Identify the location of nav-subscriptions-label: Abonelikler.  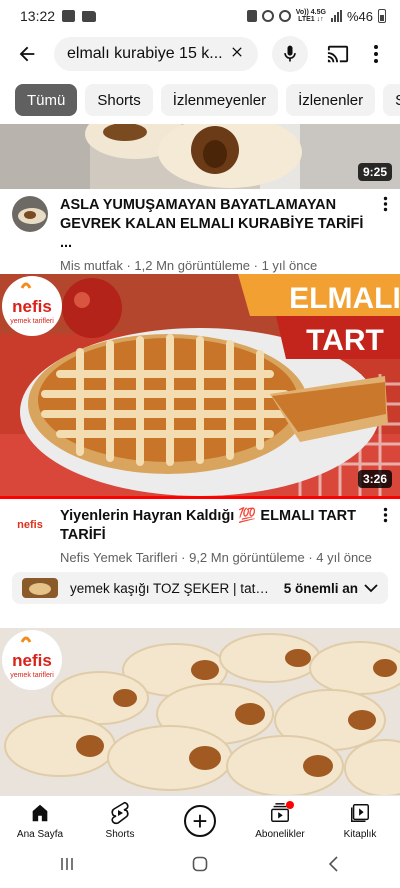
(280, 834).